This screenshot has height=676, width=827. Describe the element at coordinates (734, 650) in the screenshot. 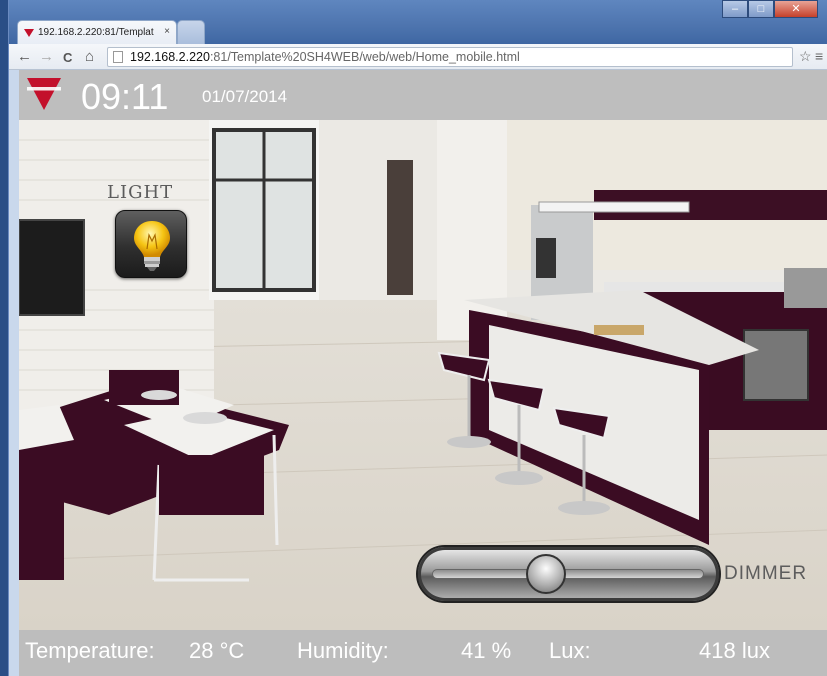

I see `lux-value: 418 lux` at that location.